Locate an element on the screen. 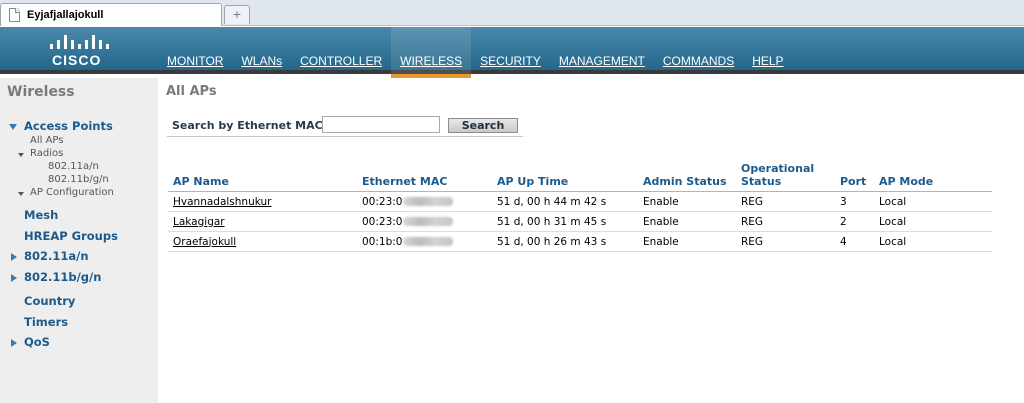 The height and width of the screenshot is (403, 1024). sidebar-item-access-points: Access Points is located at coordinates (68, 126).